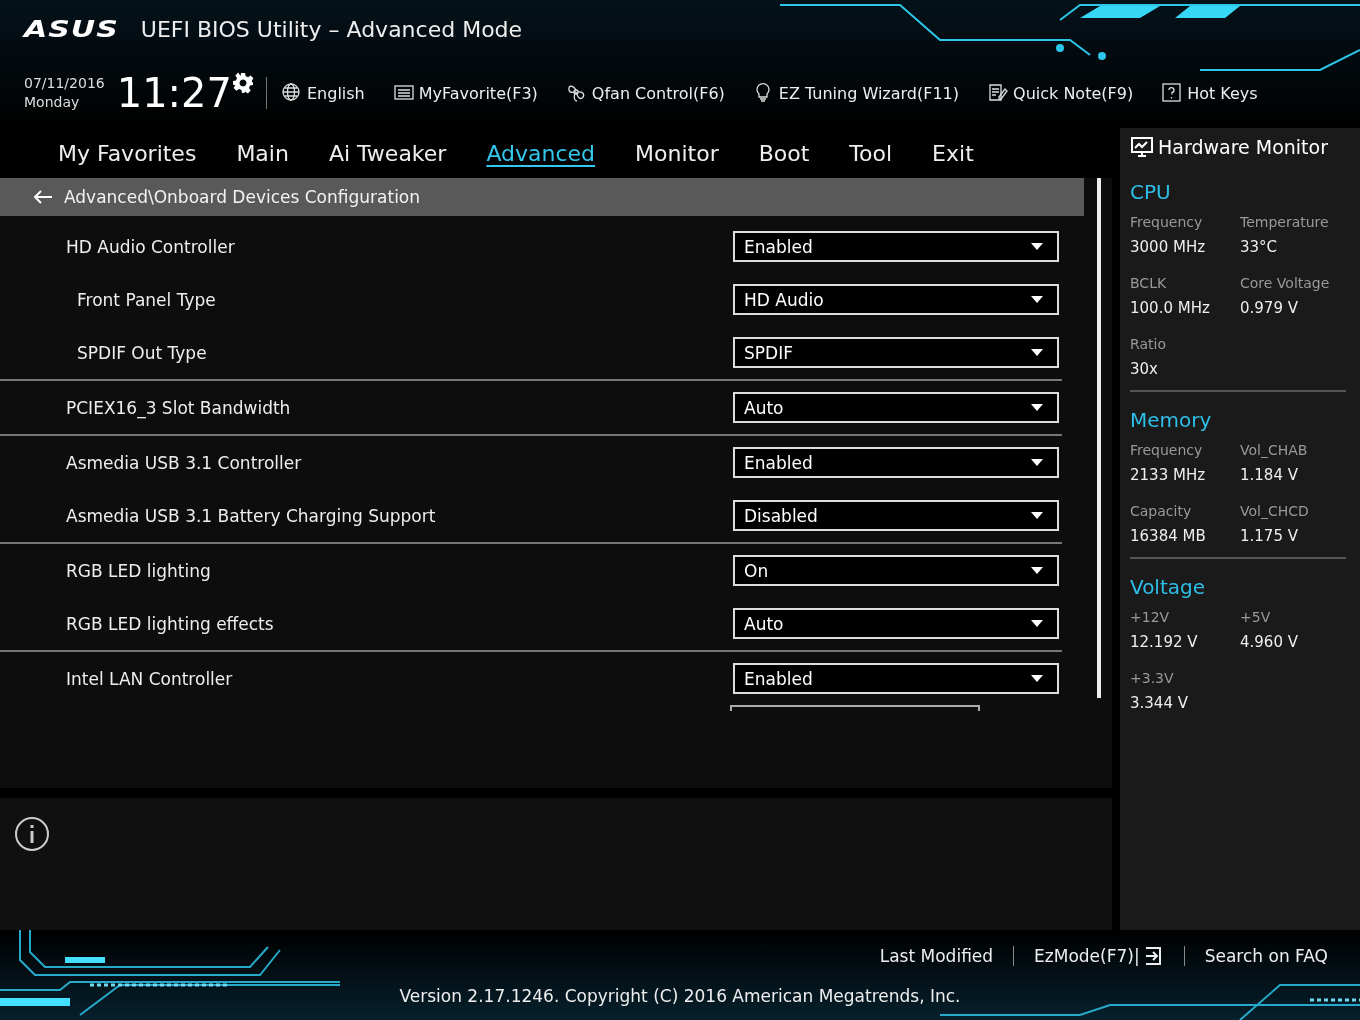 The width and height of the screenshot is (1360, 1020). I want to click on reading-label: +3.3V, so click(1152, 678).